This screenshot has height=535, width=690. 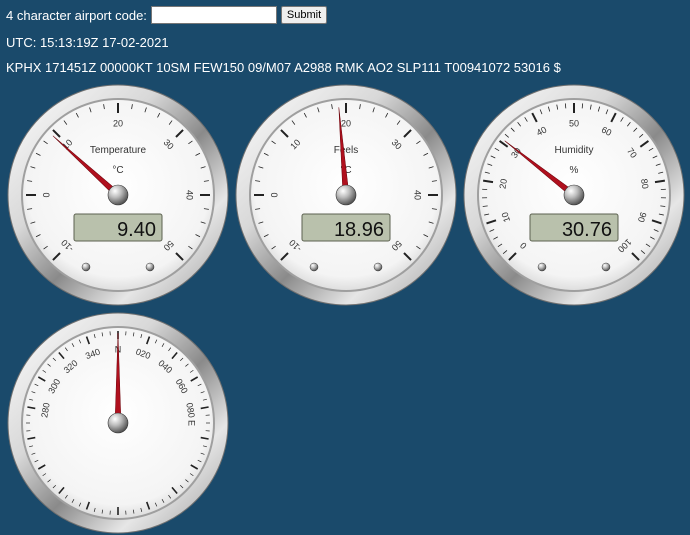 I want to click on compass-label: E, so click(x=192, y=423).